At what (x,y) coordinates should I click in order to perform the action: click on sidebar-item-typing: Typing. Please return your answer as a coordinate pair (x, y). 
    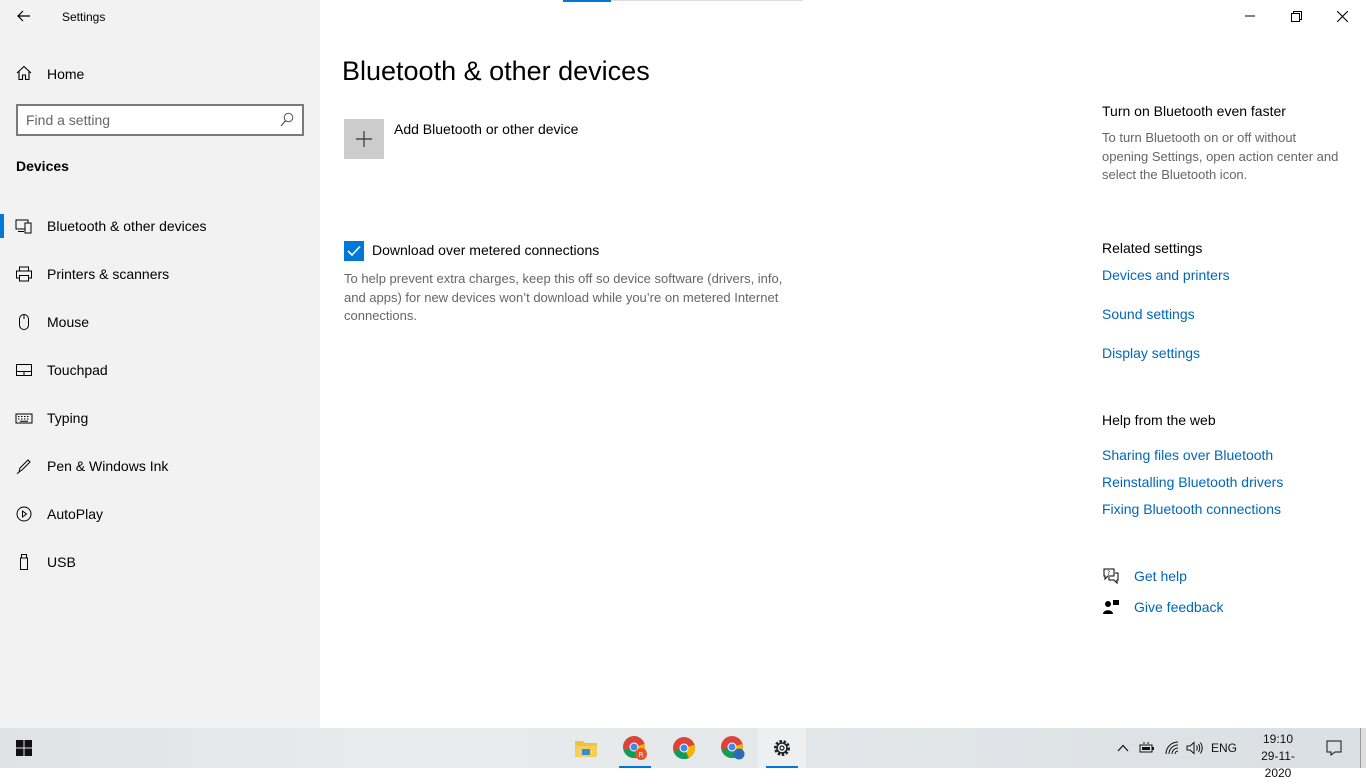
    Looking at the image, I should click on (160, 420).